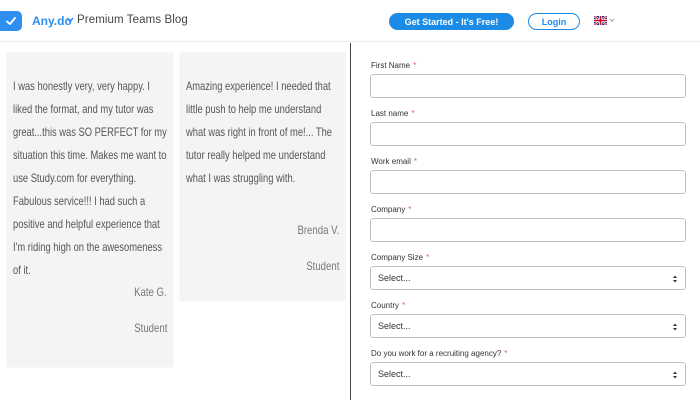 The width and height of the screenshot is (700, 400). What do you see at coordinates (528, 86) in the screenshot?
I see `first-name-input` at bounding box center [528, 86].